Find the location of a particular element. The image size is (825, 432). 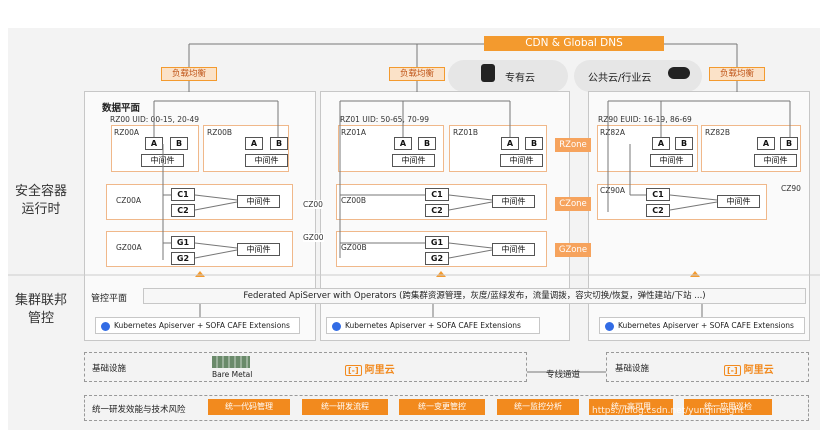

cluster-federation-label: 集群联邦 管控 is located at coordinates (40, 309).